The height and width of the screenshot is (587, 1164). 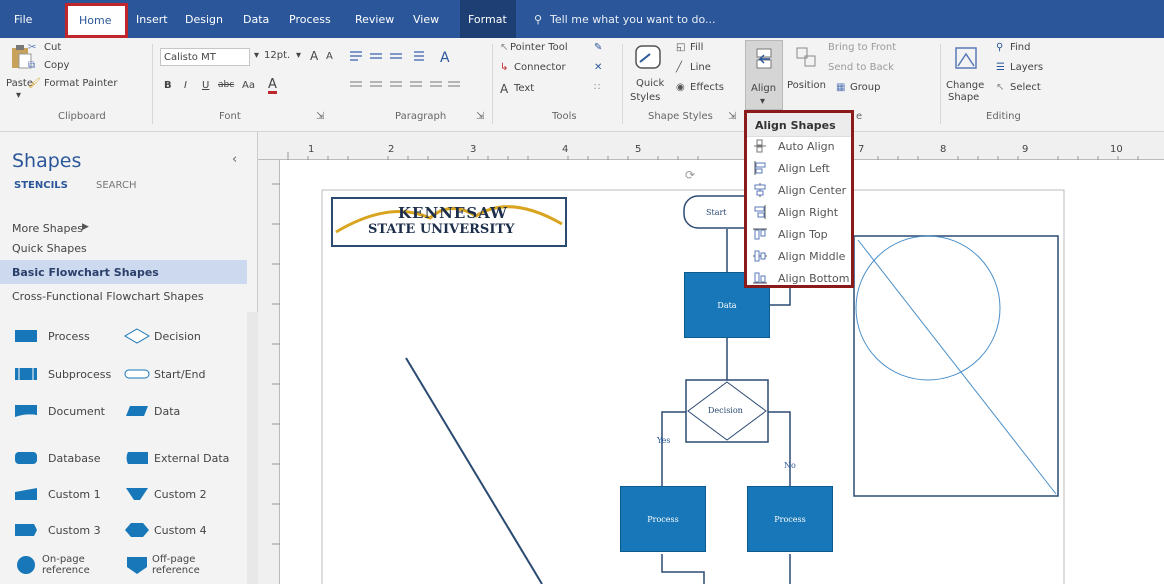 What do you see at coordinates (1020, 47) in the screenshot?
I see `find-button: Find` at bounding box center [1020, 47].